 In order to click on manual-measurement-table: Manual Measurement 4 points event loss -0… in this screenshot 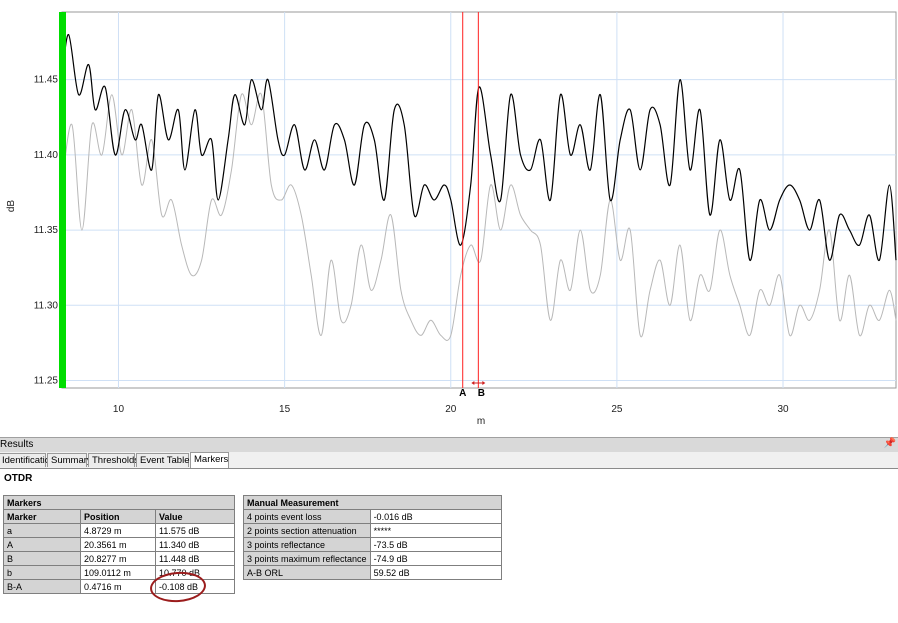, I will do `click(372, 537)`.